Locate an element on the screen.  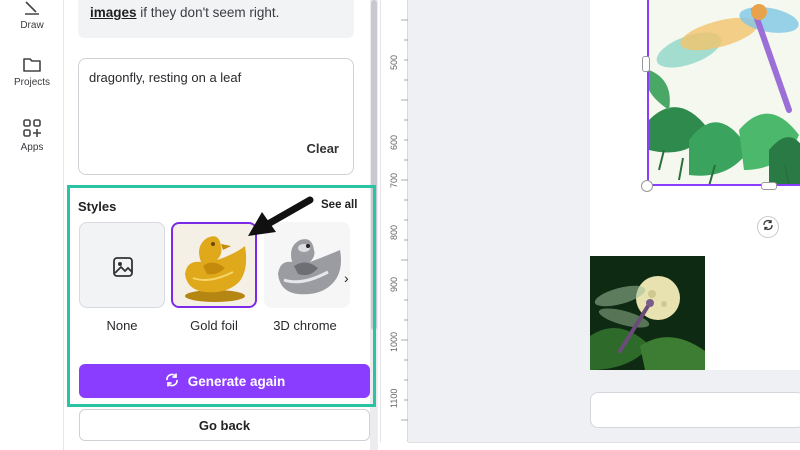
rail-item-projects: Projects is located at coordinates (32, 71).